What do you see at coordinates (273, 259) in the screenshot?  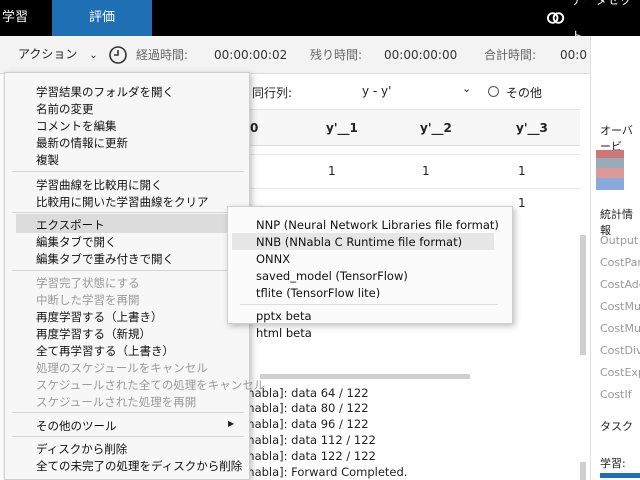 I see `submenu-item-onnx: ONNX` at bounding box center [273, 259].